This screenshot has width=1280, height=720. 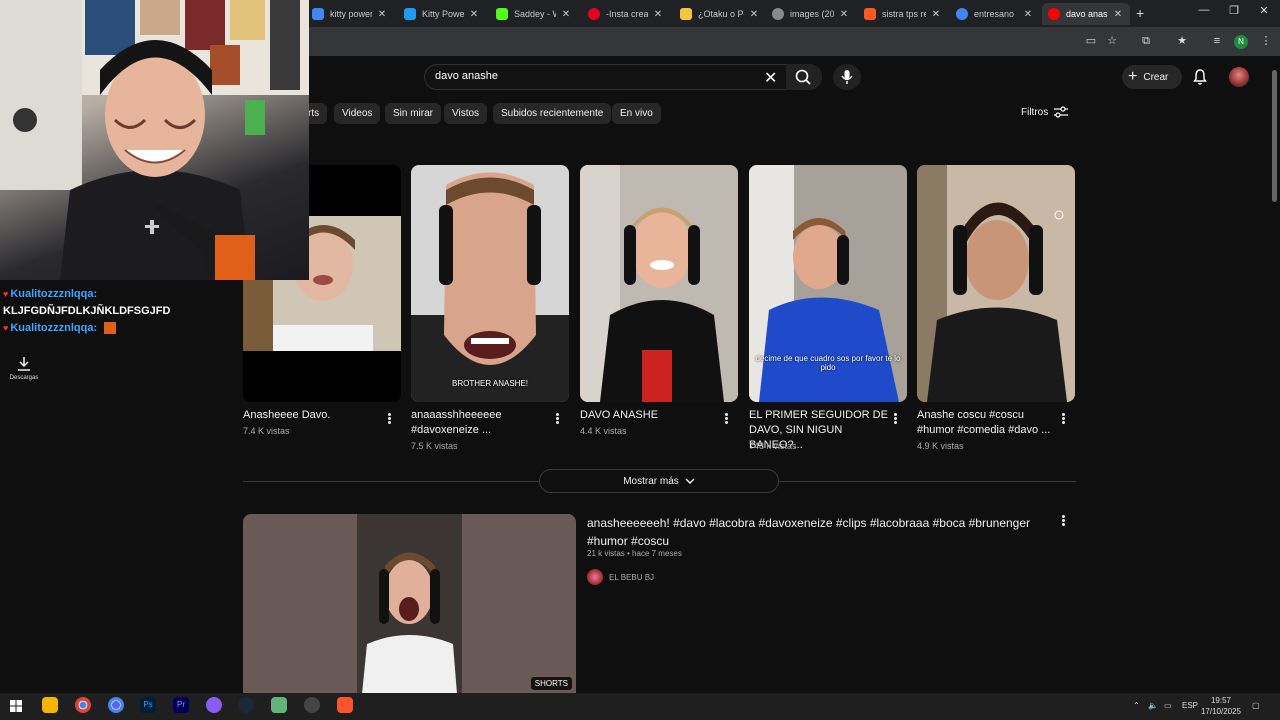 I want to click on page-scrollbar, so click(x=1275, y=374).